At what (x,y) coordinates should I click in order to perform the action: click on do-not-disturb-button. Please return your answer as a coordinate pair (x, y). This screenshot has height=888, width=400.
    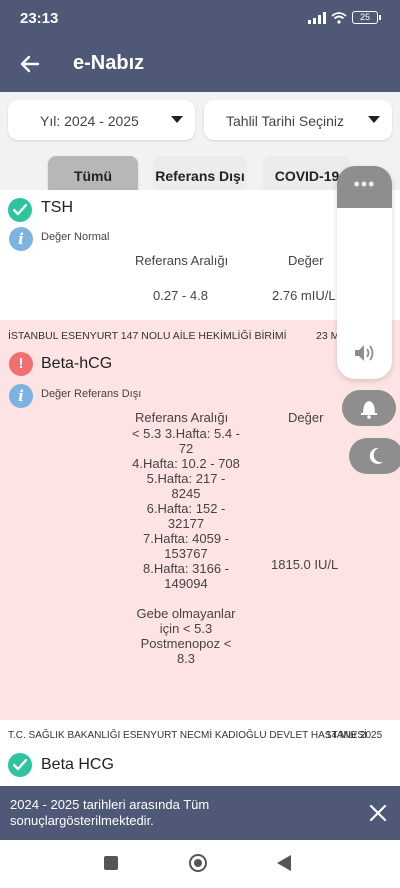
    Looking at the image, I should click on (374, 456).